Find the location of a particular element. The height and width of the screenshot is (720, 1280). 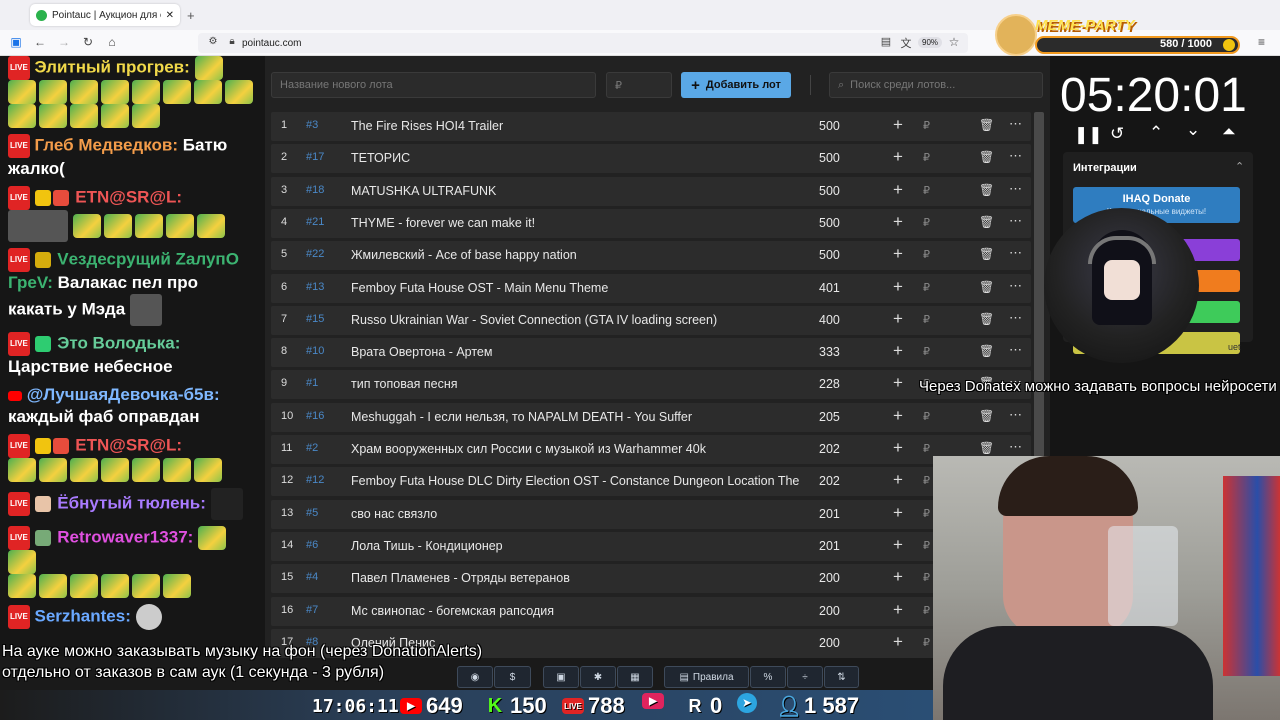

address-bar: pointauc.com is located at coordinates (583, 43).